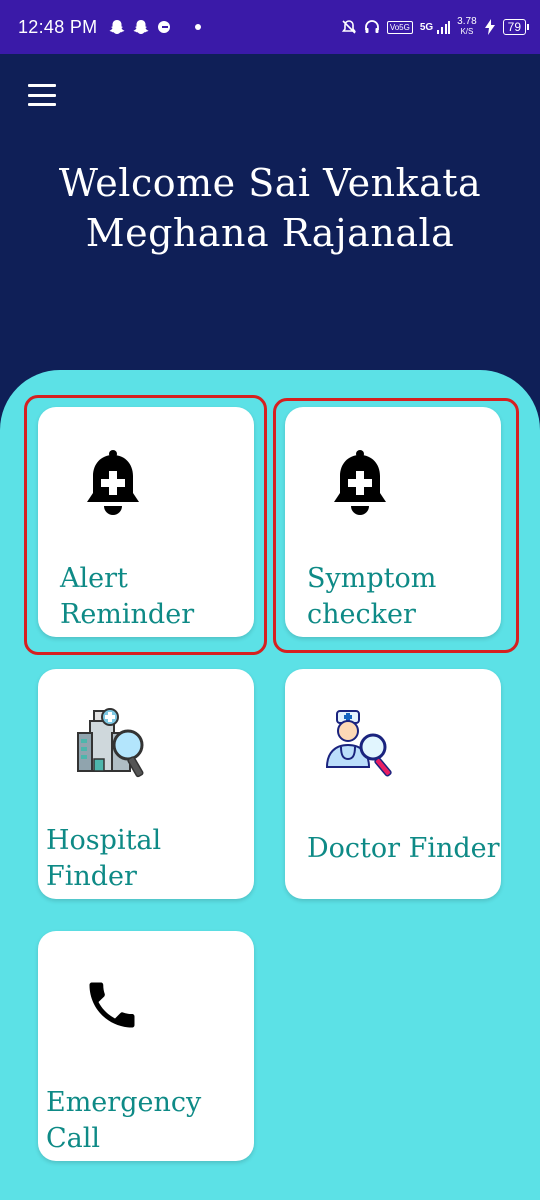 This screenshot has width=540, height=1200. I want to click on signal-icon: 5G, so click(435, 27).